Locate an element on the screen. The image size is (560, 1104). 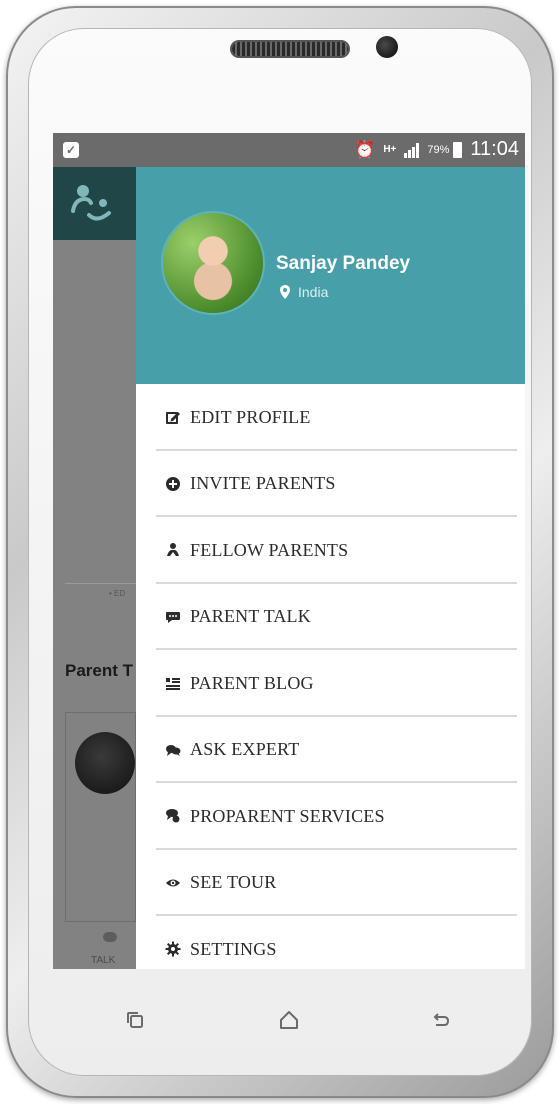
alarm-clock-icon: ⏰ is located at coordinates (365, 149).